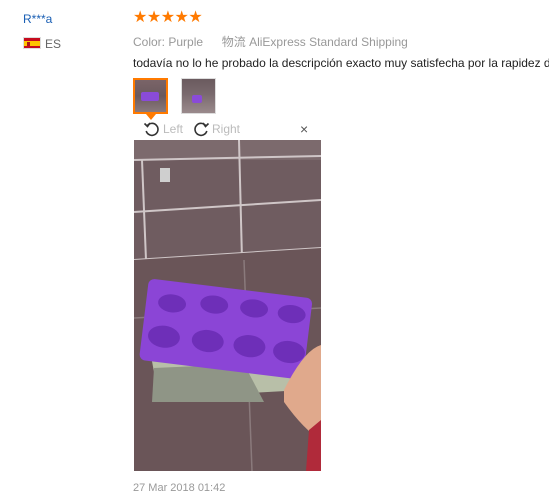  I want to click on spain-flag-icon, so click(32, 43).